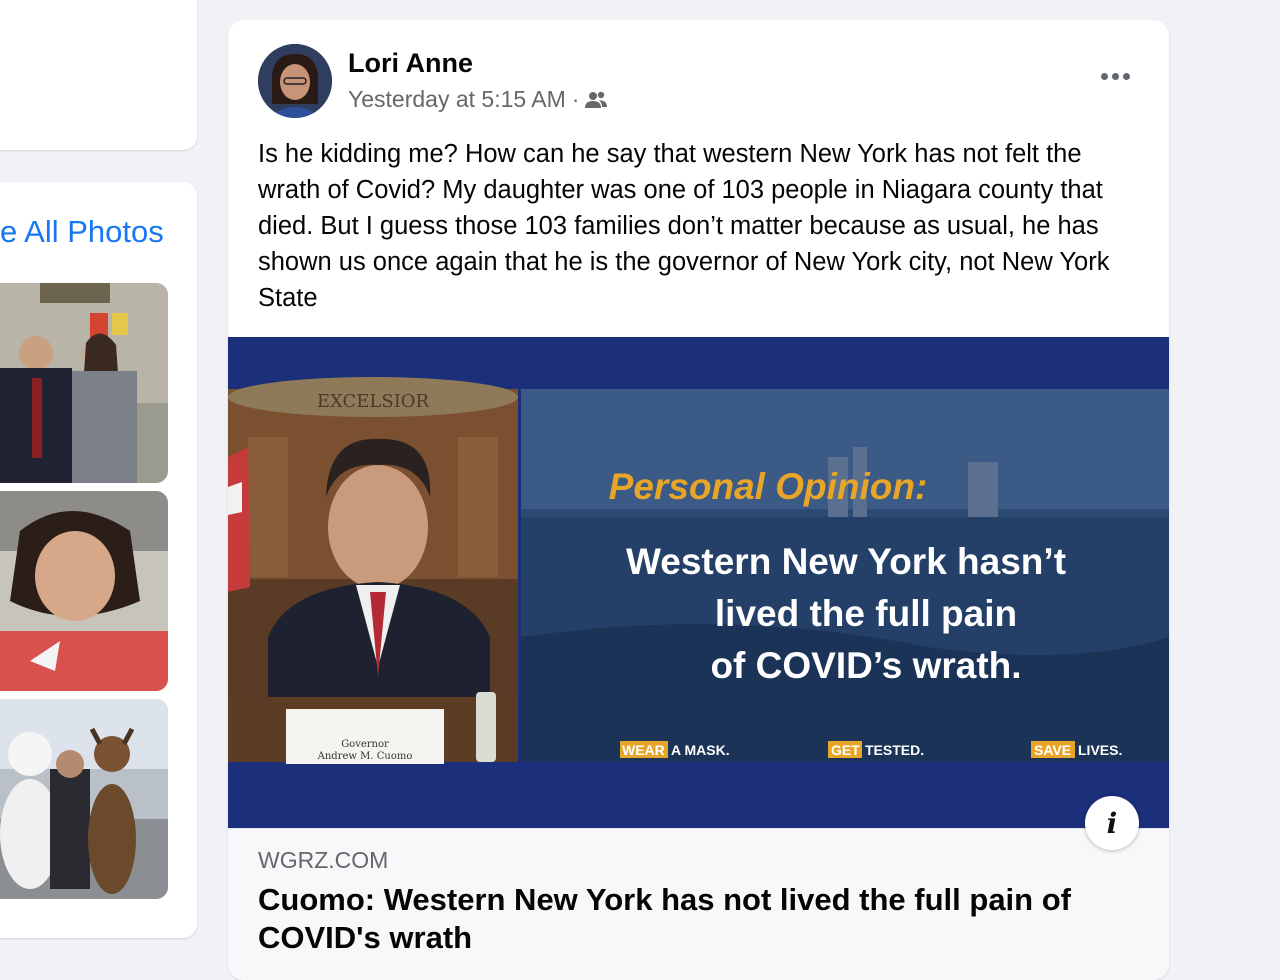 Image resolution: width=1280 pixels, height=980 pixels. Describe the element at coordinates (700, 750) in the screenshot. I see `slogan-text: A MASK.` at that location.